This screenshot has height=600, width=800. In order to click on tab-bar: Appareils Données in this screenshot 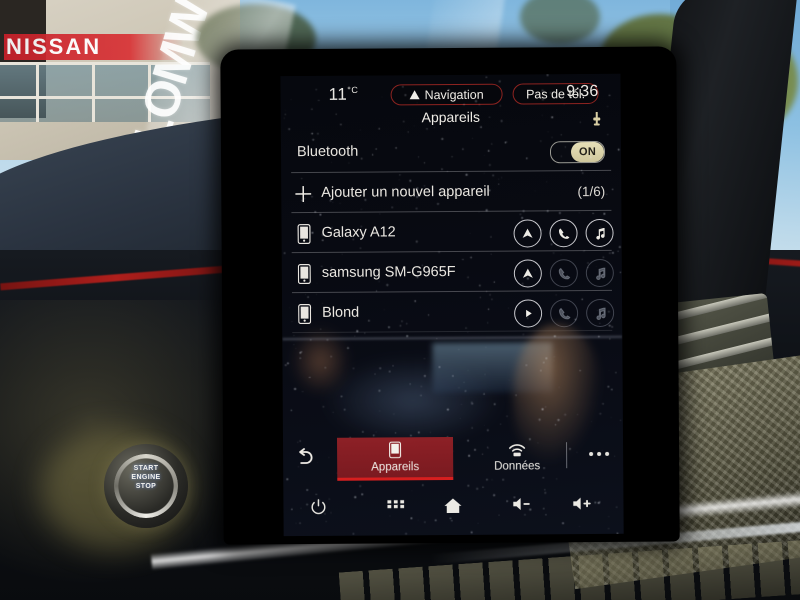, I will do `click(453, 459)`.